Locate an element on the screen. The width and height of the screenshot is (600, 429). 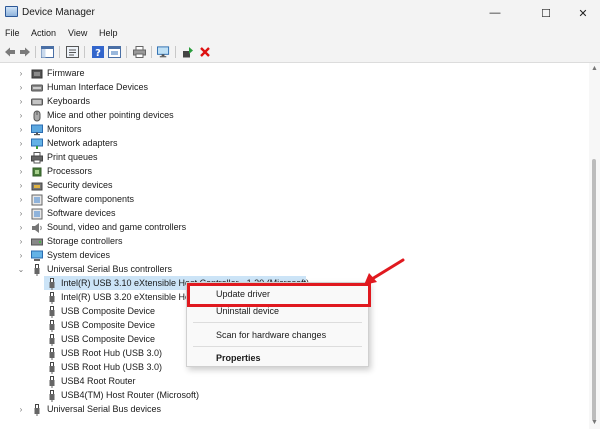
menu-file: File is located at coordinates (12, 33).